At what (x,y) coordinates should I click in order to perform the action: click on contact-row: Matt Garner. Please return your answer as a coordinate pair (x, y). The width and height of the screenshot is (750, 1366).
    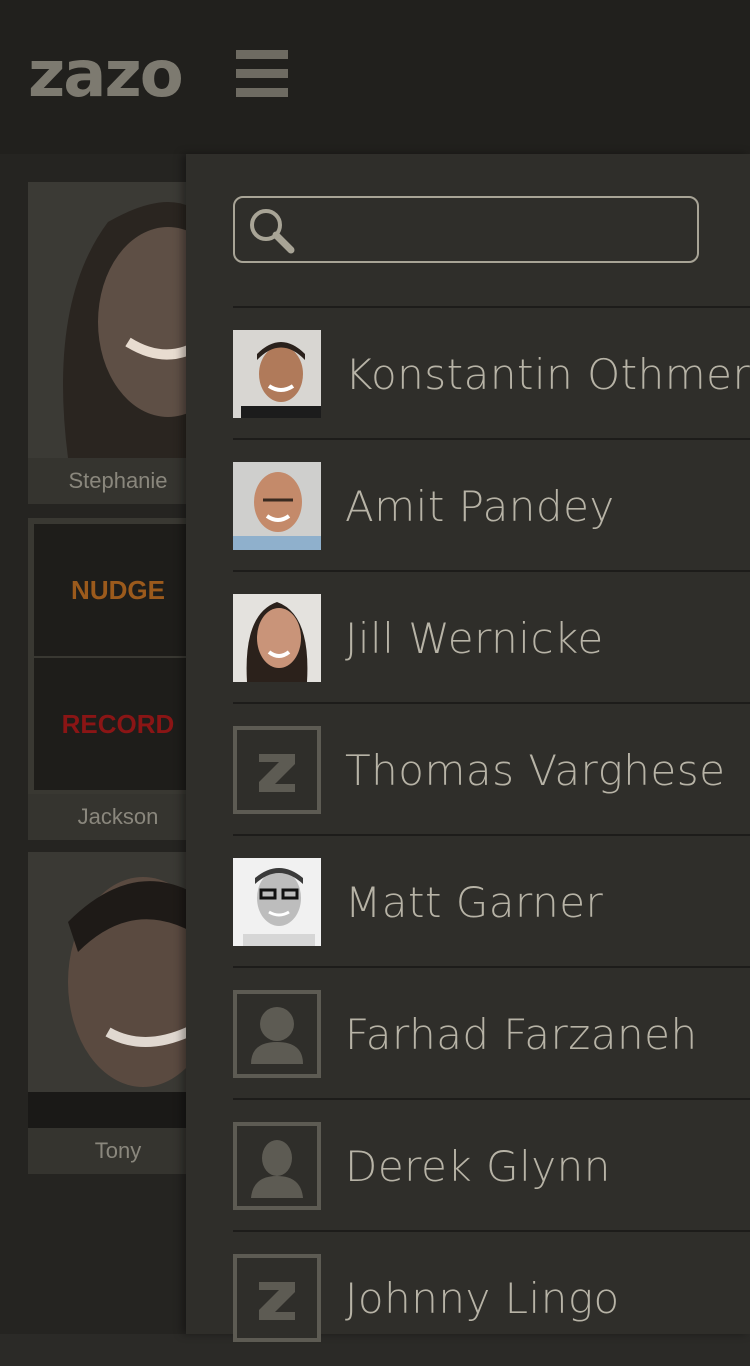
    Looking at the image, I should click on (491, 901).